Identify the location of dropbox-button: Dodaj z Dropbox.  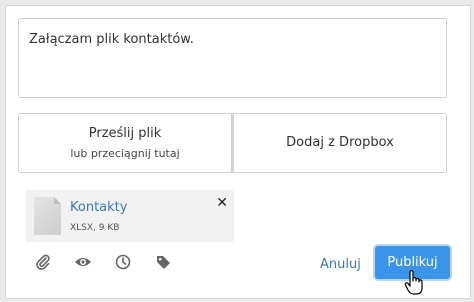
(339, 143).